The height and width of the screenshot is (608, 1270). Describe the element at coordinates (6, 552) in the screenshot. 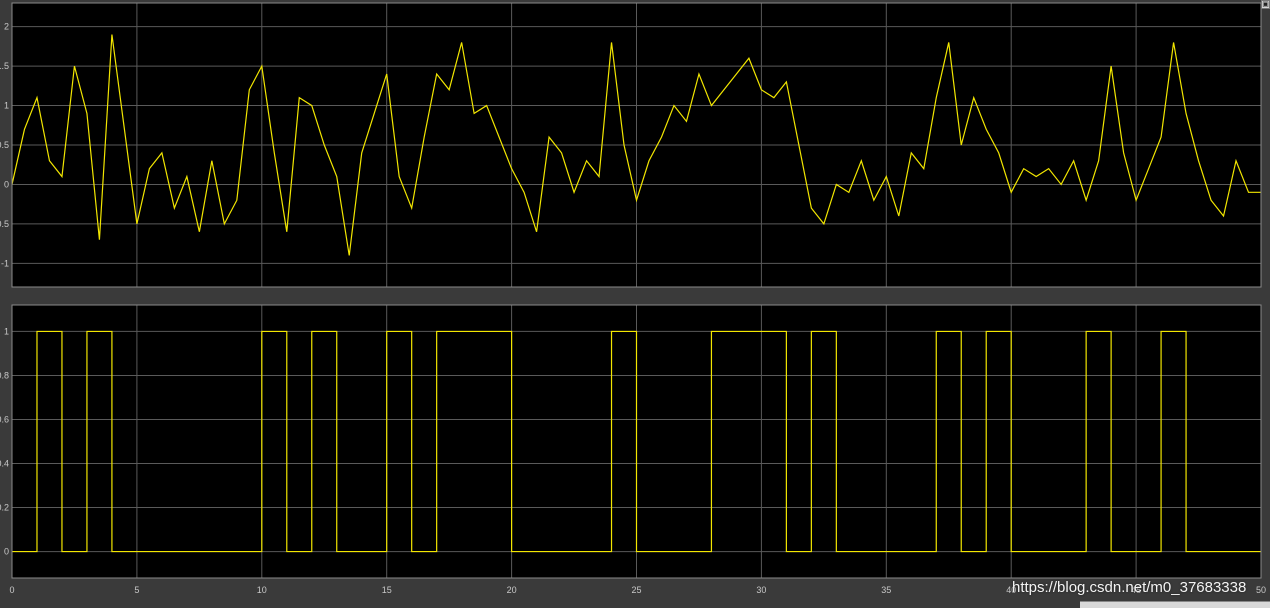

I see `bottom-y-tick-label: 0` at that location.